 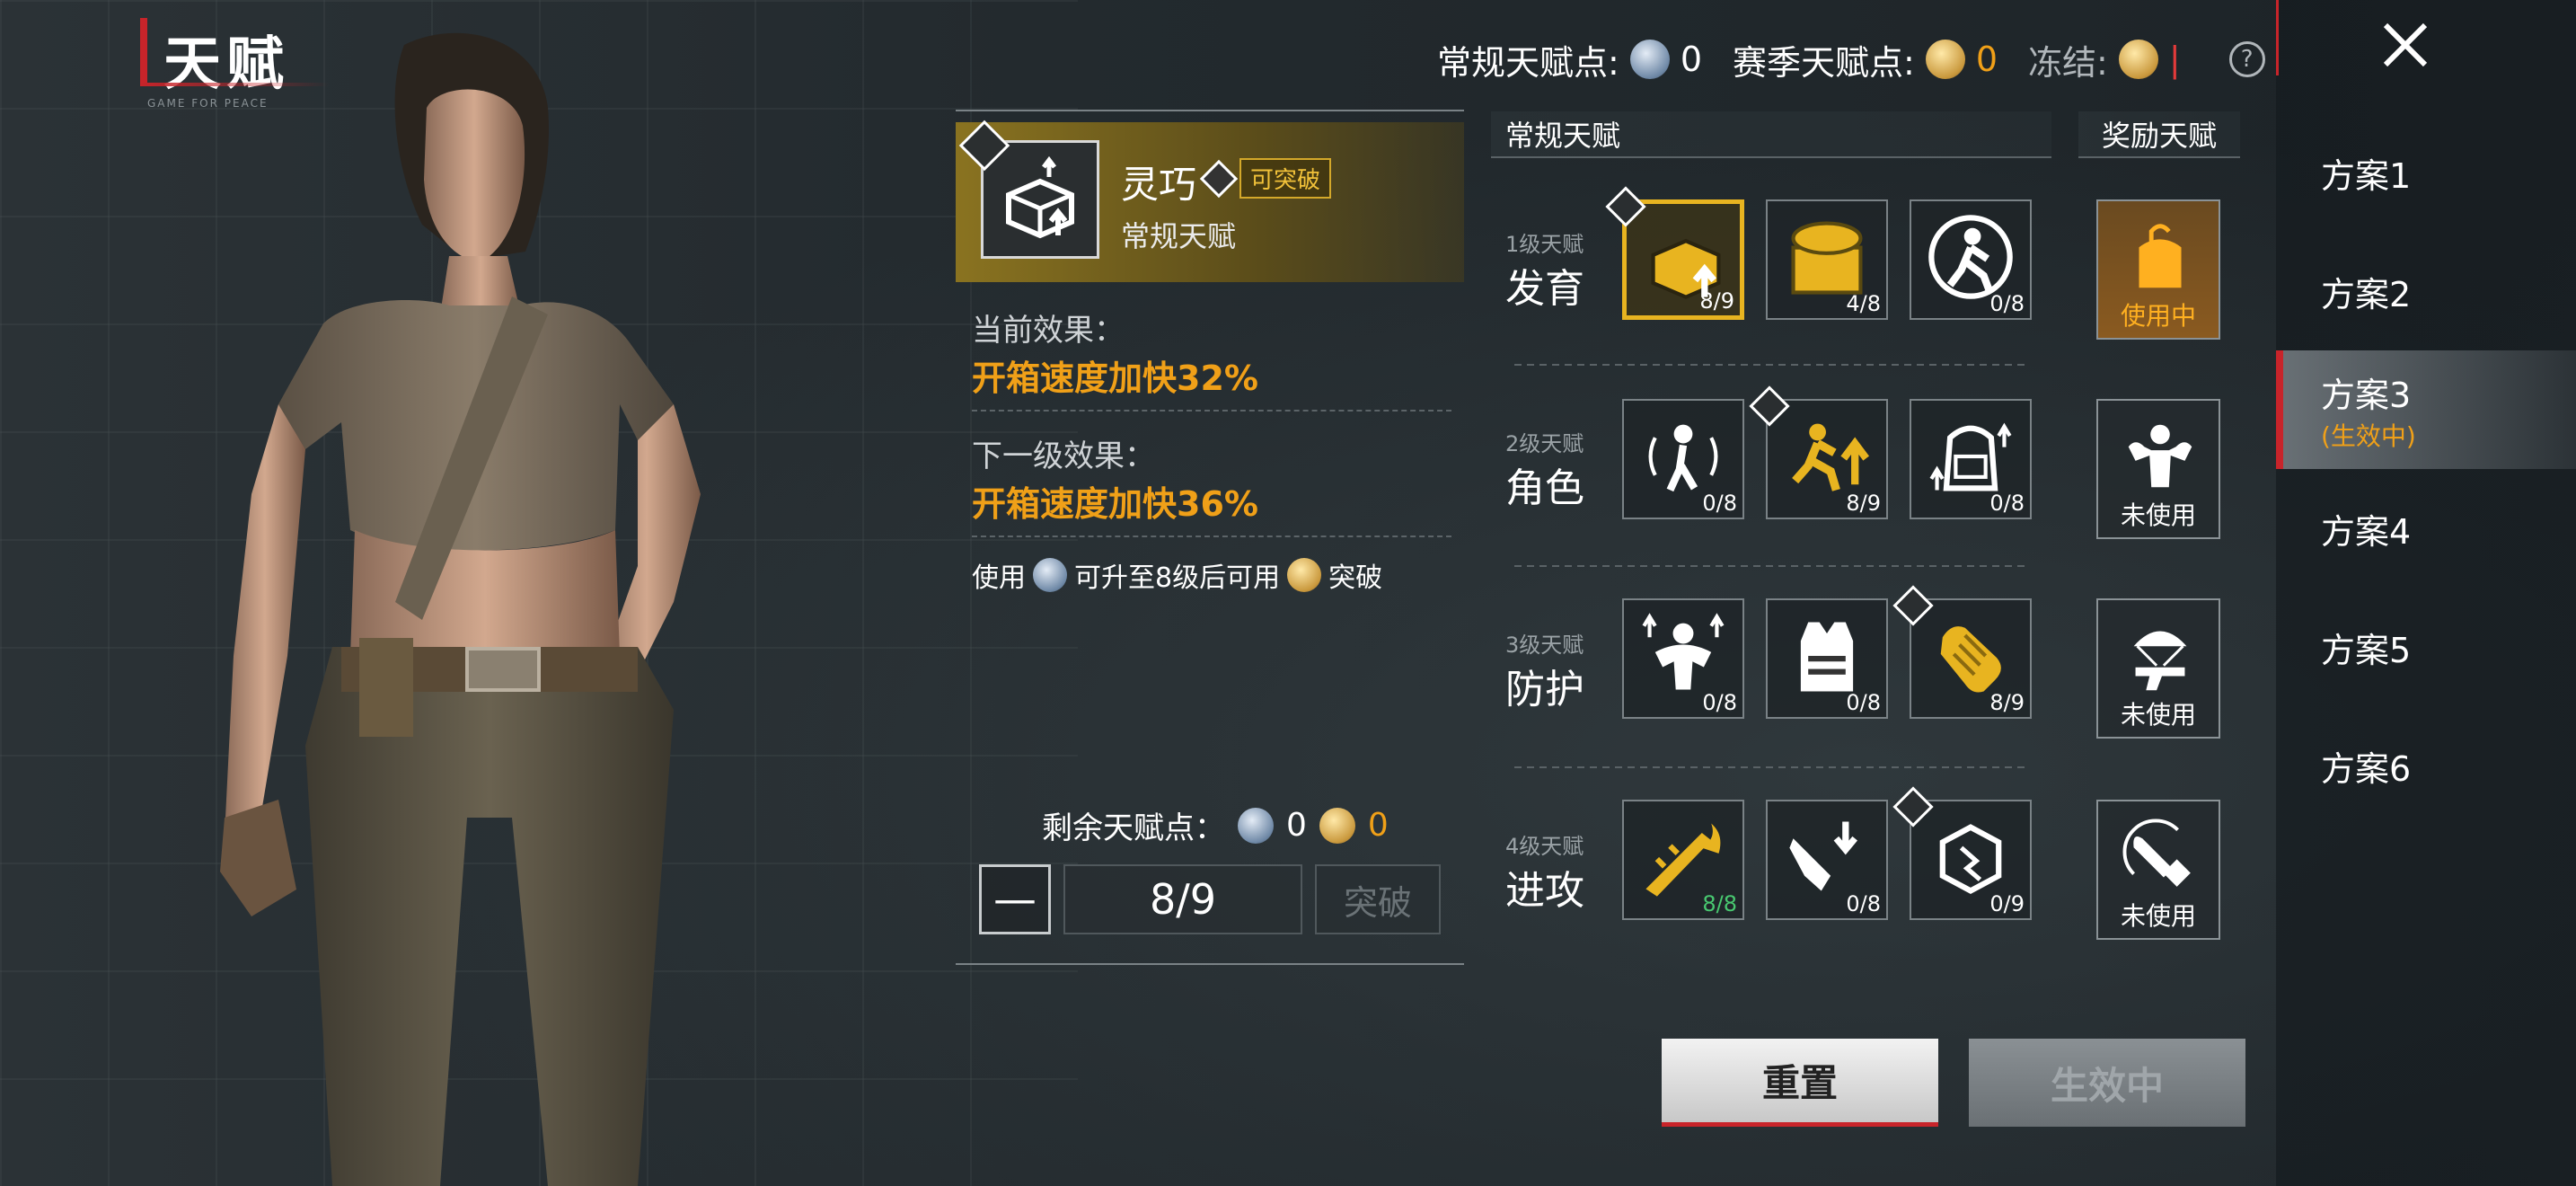 I want to click on page-title: 天赋, so click(x=226, y=64).